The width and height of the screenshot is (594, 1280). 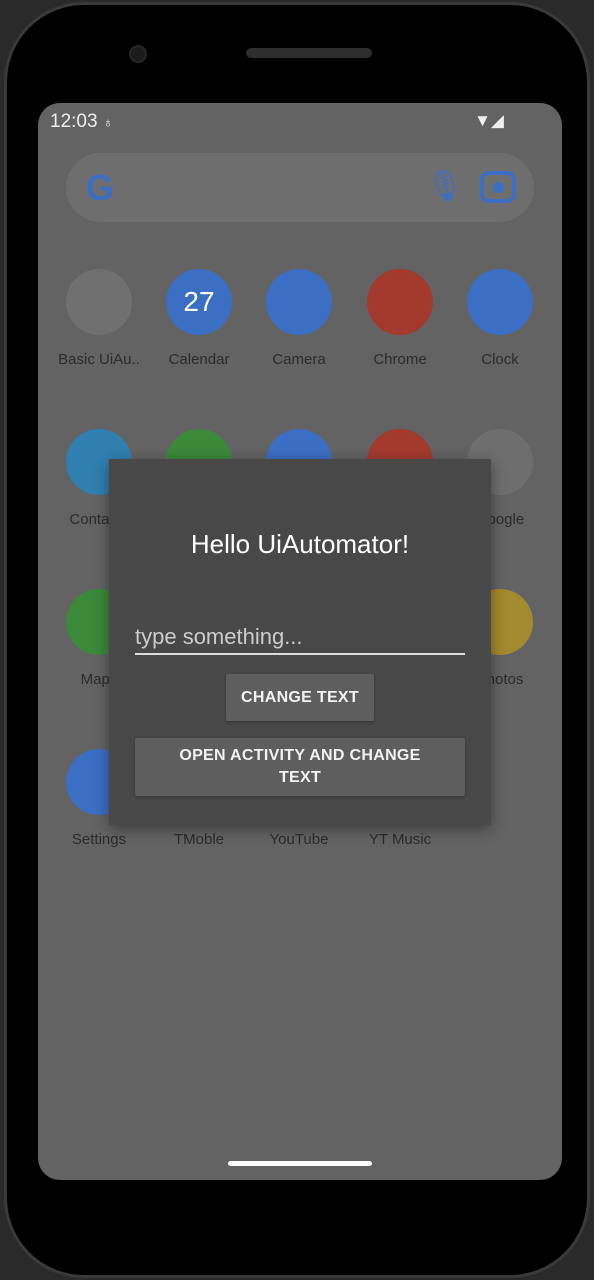 What do you see at coordinates (400, 359) in the screenshot?
I see `app-label: Chrome` at bounding box center [400, 359].